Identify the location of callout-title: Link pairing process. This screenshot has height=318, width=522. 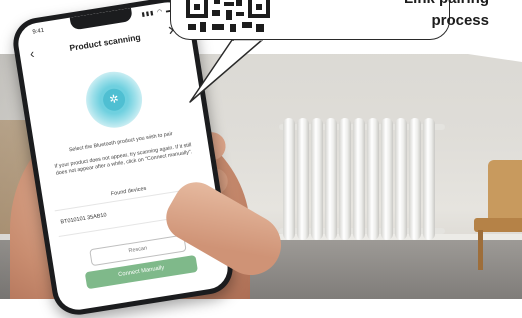
(446, 16).